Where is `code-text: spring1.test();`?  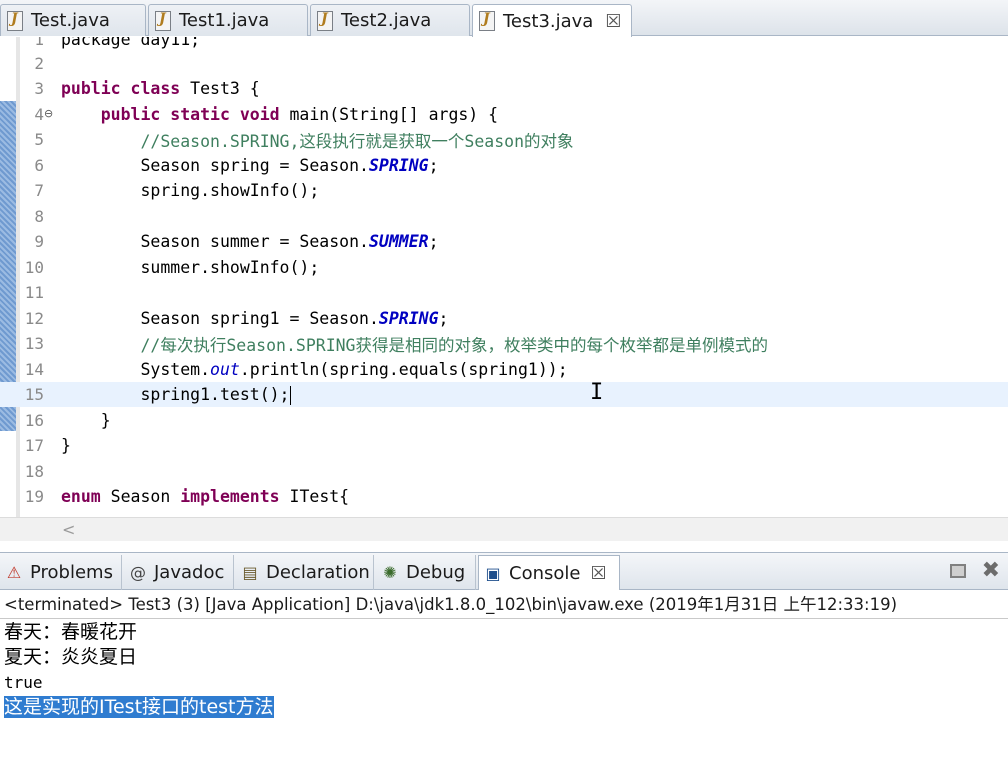
code-text: spring1.test(); is located at coordinates (176, 395).